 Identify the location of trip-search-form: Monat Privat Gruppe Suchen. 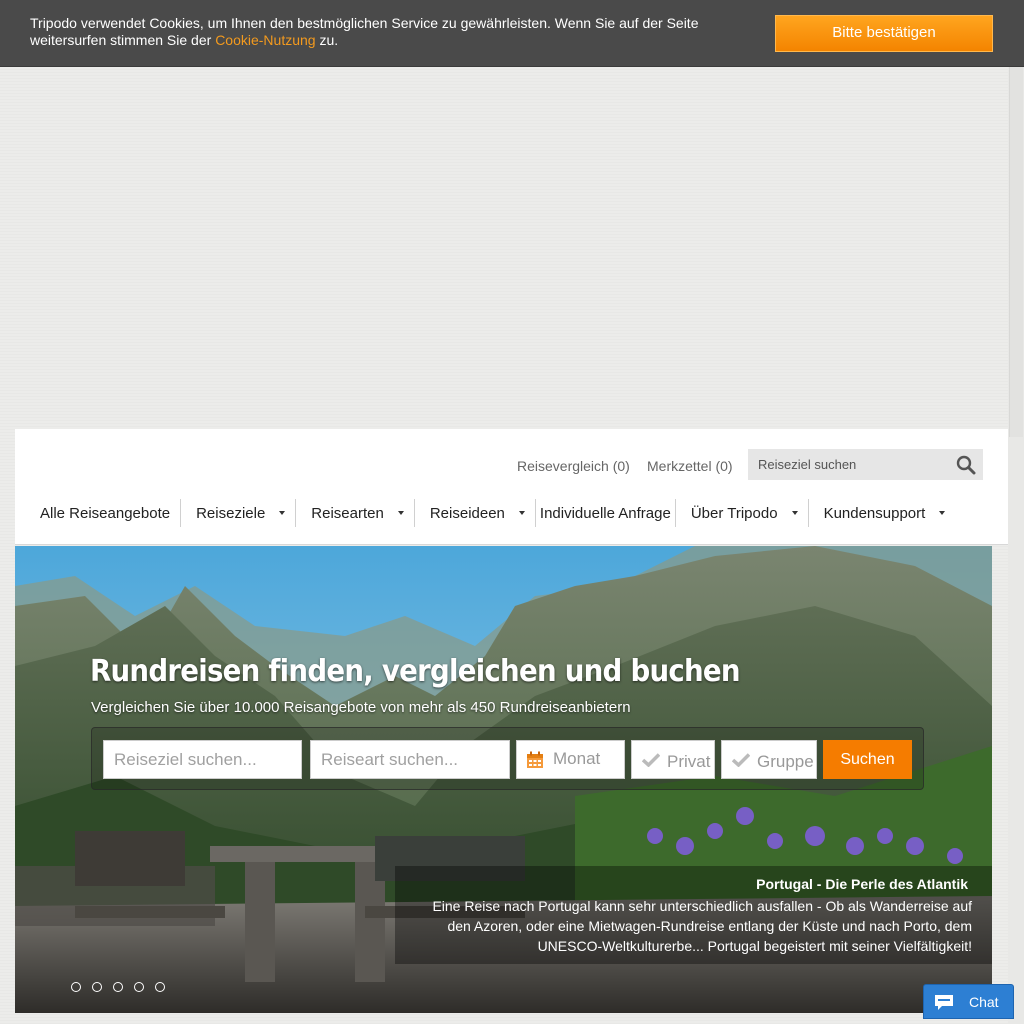
(507, 758).